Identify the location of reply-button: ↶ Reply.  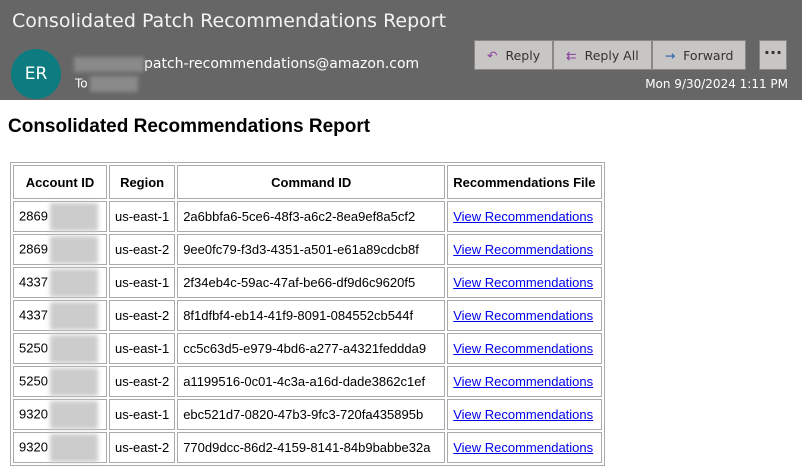
(514, 55).